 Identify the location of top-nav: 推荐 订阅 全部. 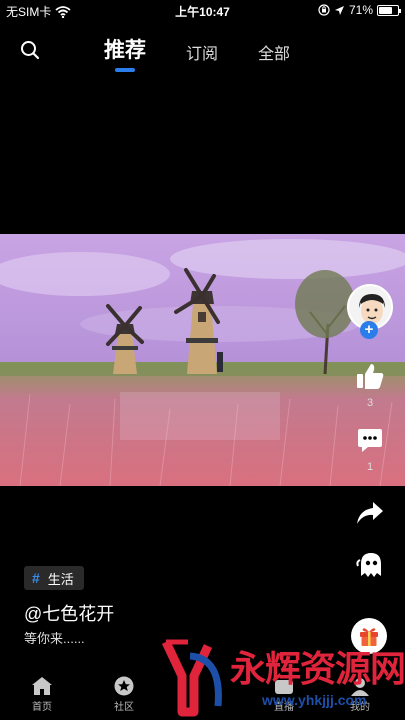
(202, 51).